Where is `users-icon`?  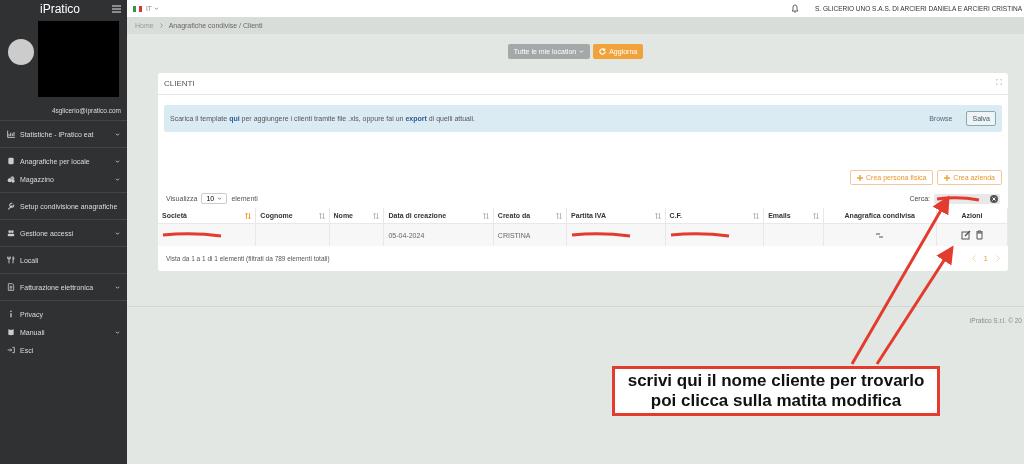
users-icon is located at coordinates (11, 233).